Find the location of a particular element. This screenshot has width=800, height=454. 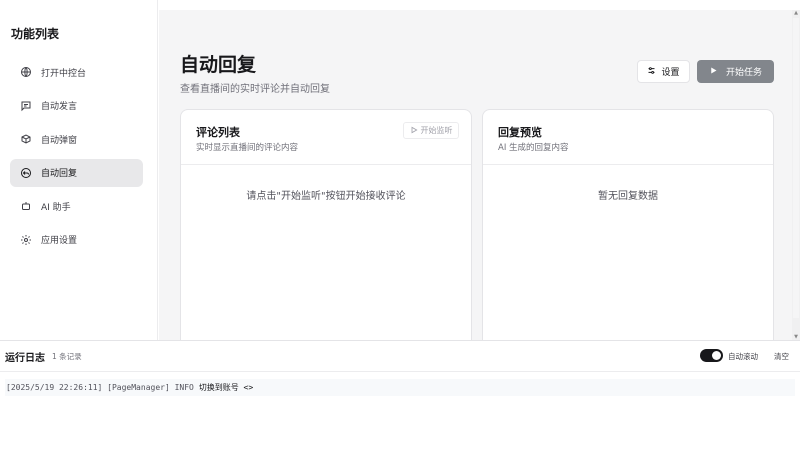

clear-log-button: 清空 is located at coordinates (781, 356).